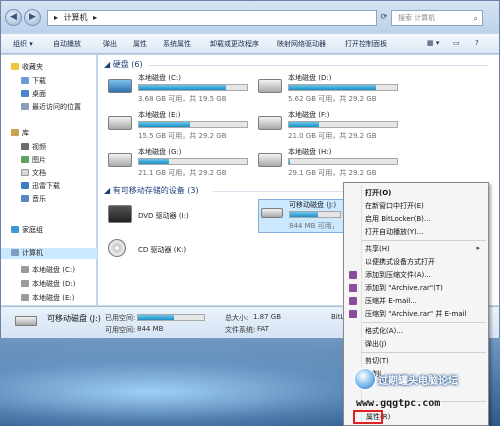 Image resolution: width=500 pixels, height=426 pixels. I want to click on system-properties-button: 系统属性, so click(177, 44).